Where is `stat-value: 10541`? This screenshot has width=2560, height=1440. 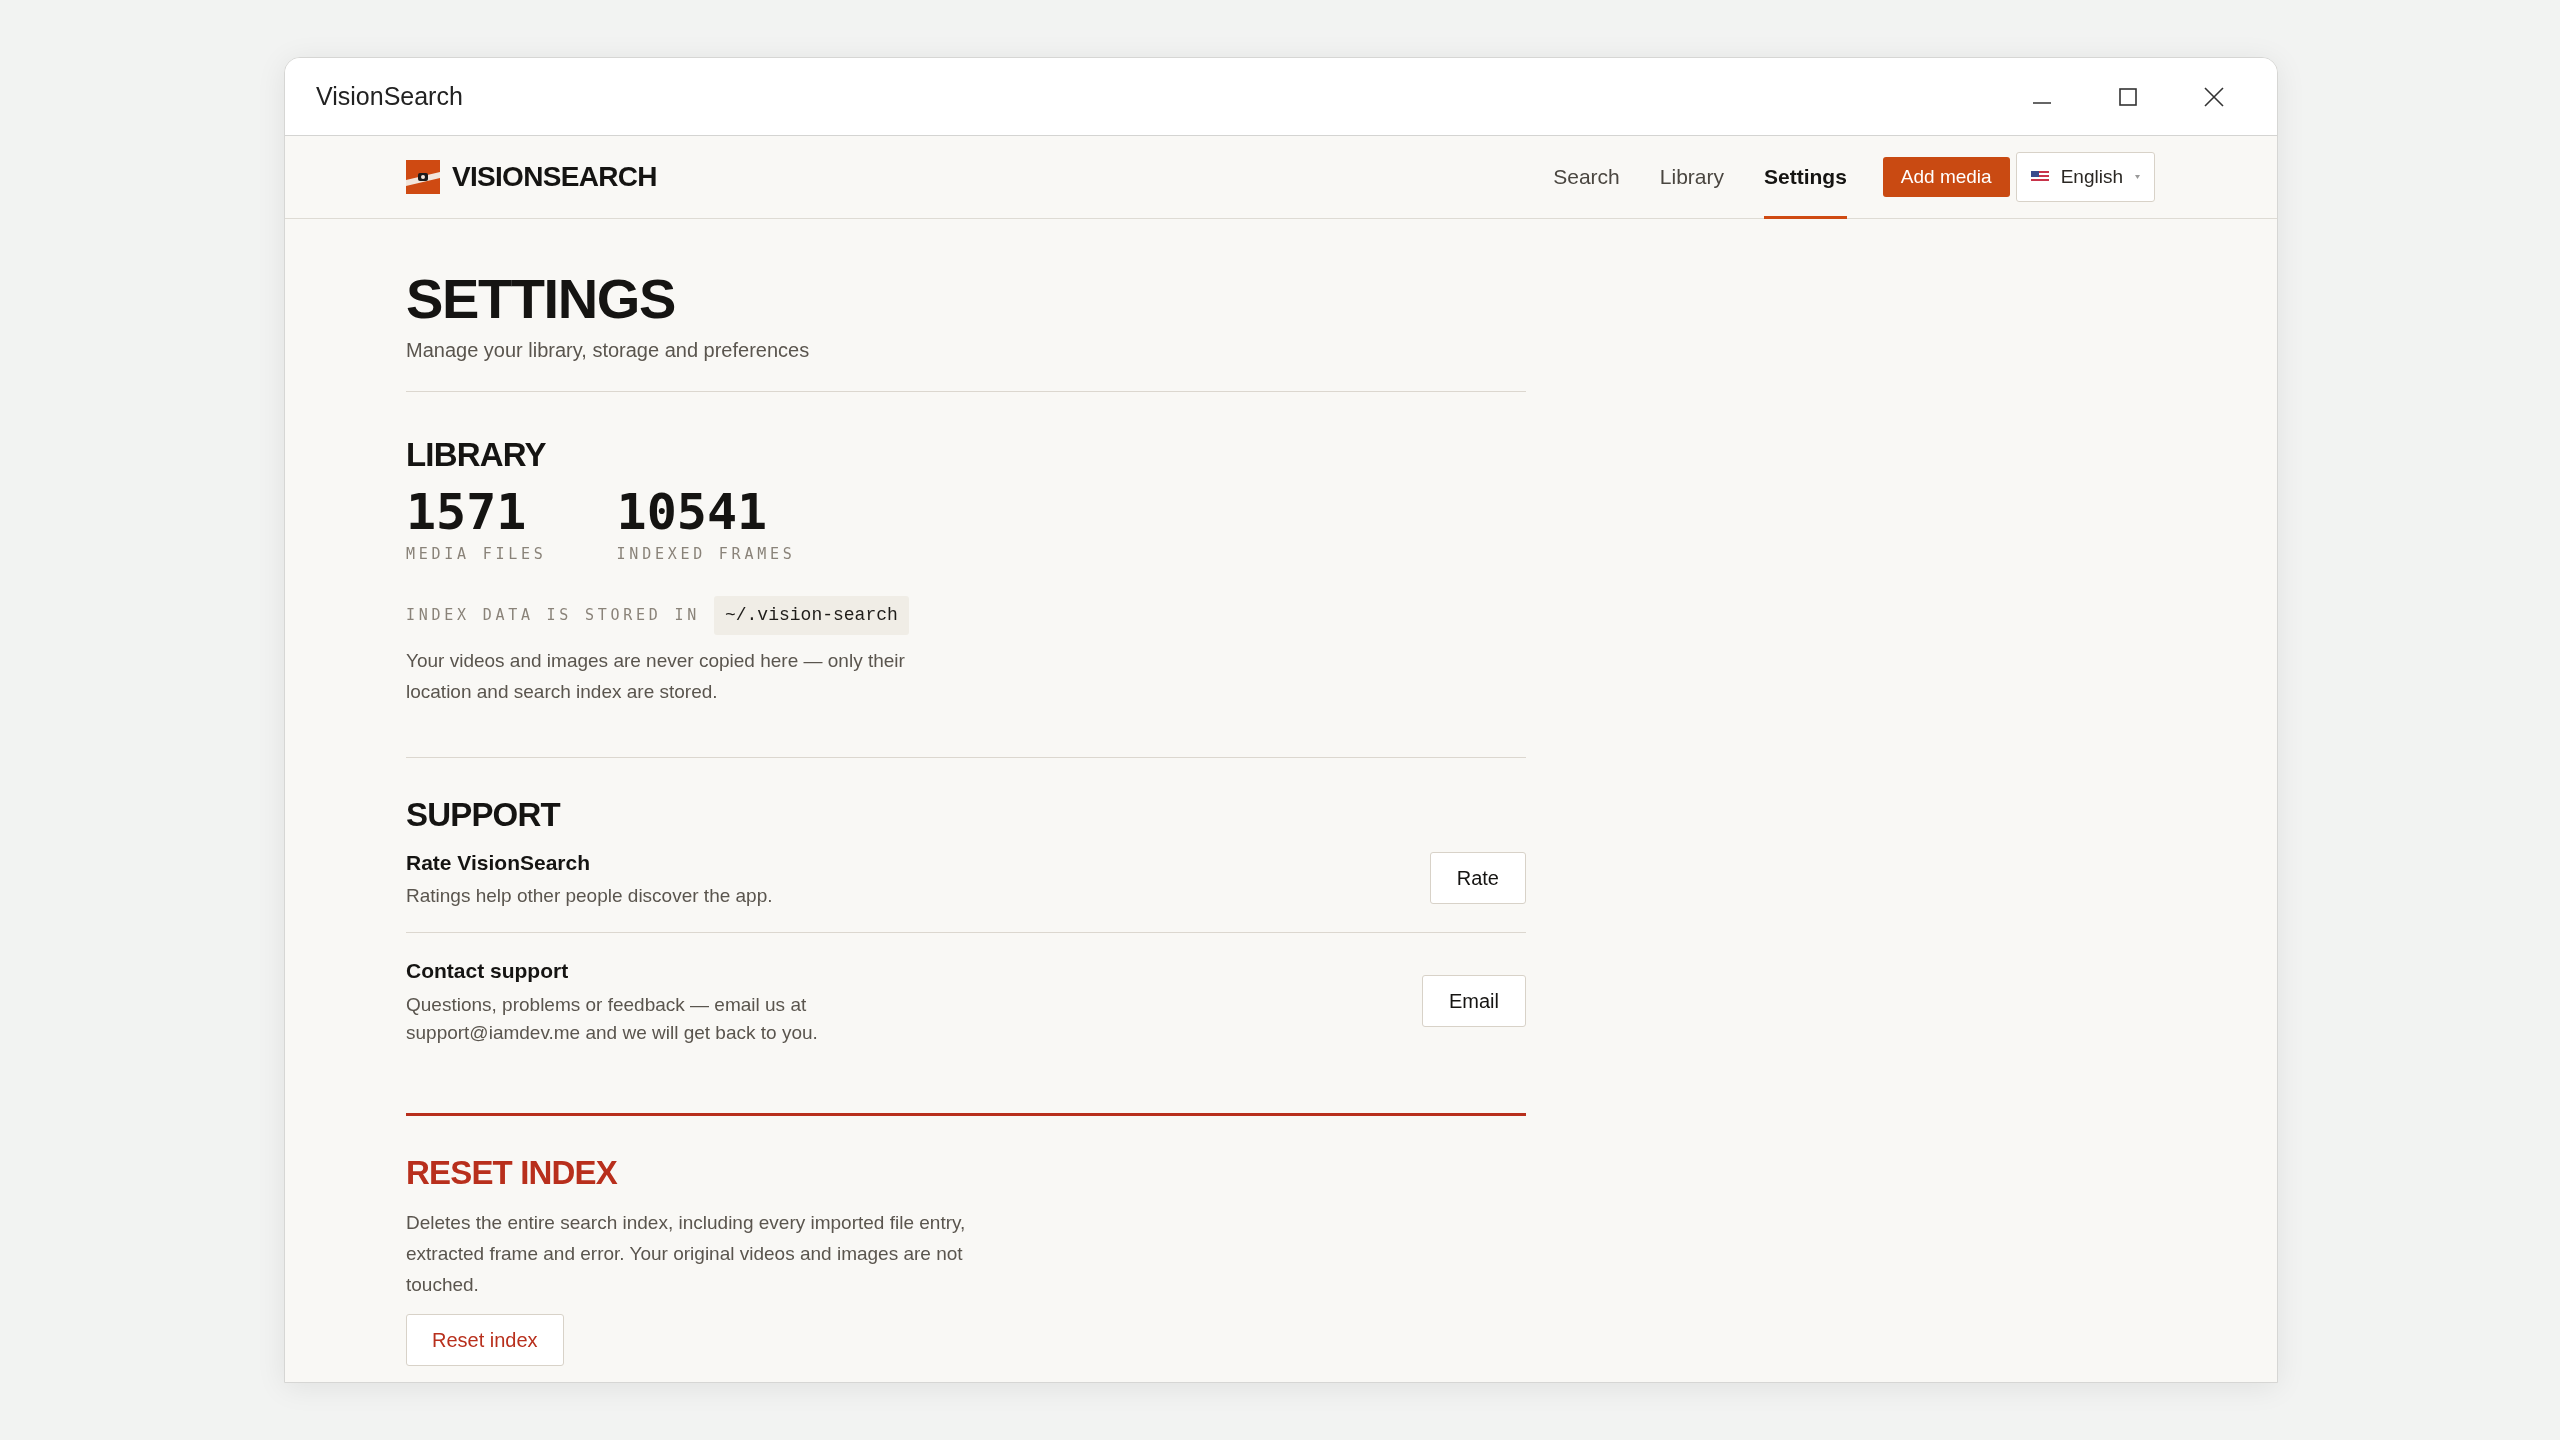
stat-value: 10541 is located at coordinates (692, 512).